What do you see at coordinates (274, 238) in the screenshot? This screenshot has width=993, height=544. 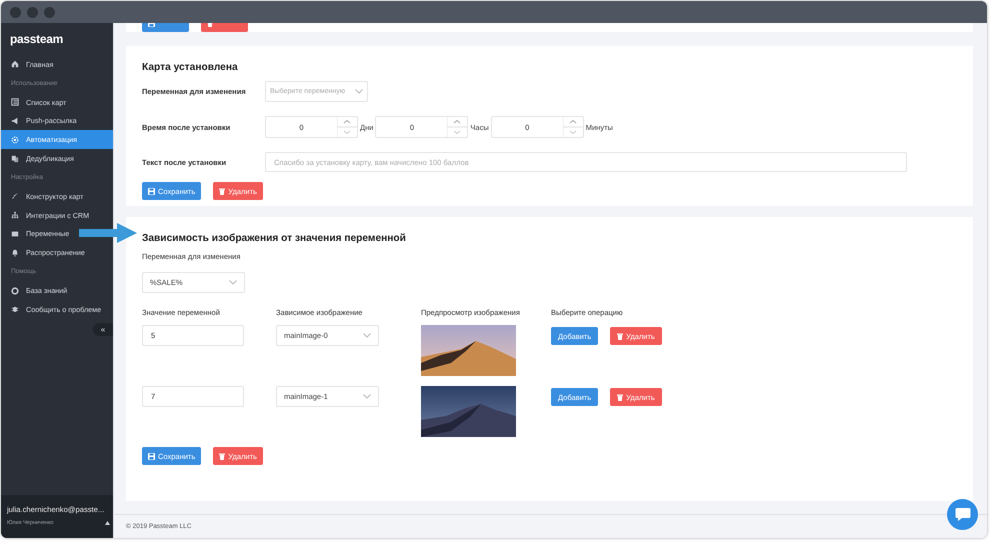 I see `card-title: Зависимость изображения от значения переменной` at bounding box center [274, 238].